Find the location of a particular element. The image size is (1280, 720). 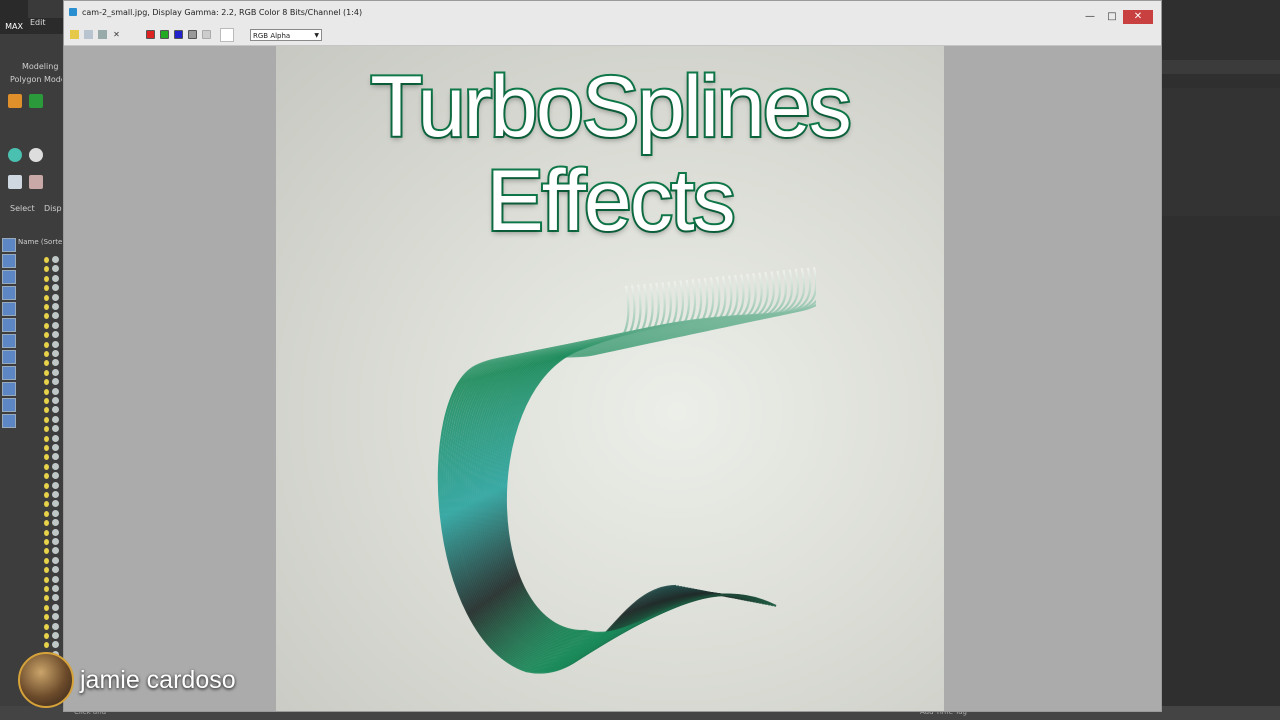

mono-toggle is located at coordinates (206, 34).